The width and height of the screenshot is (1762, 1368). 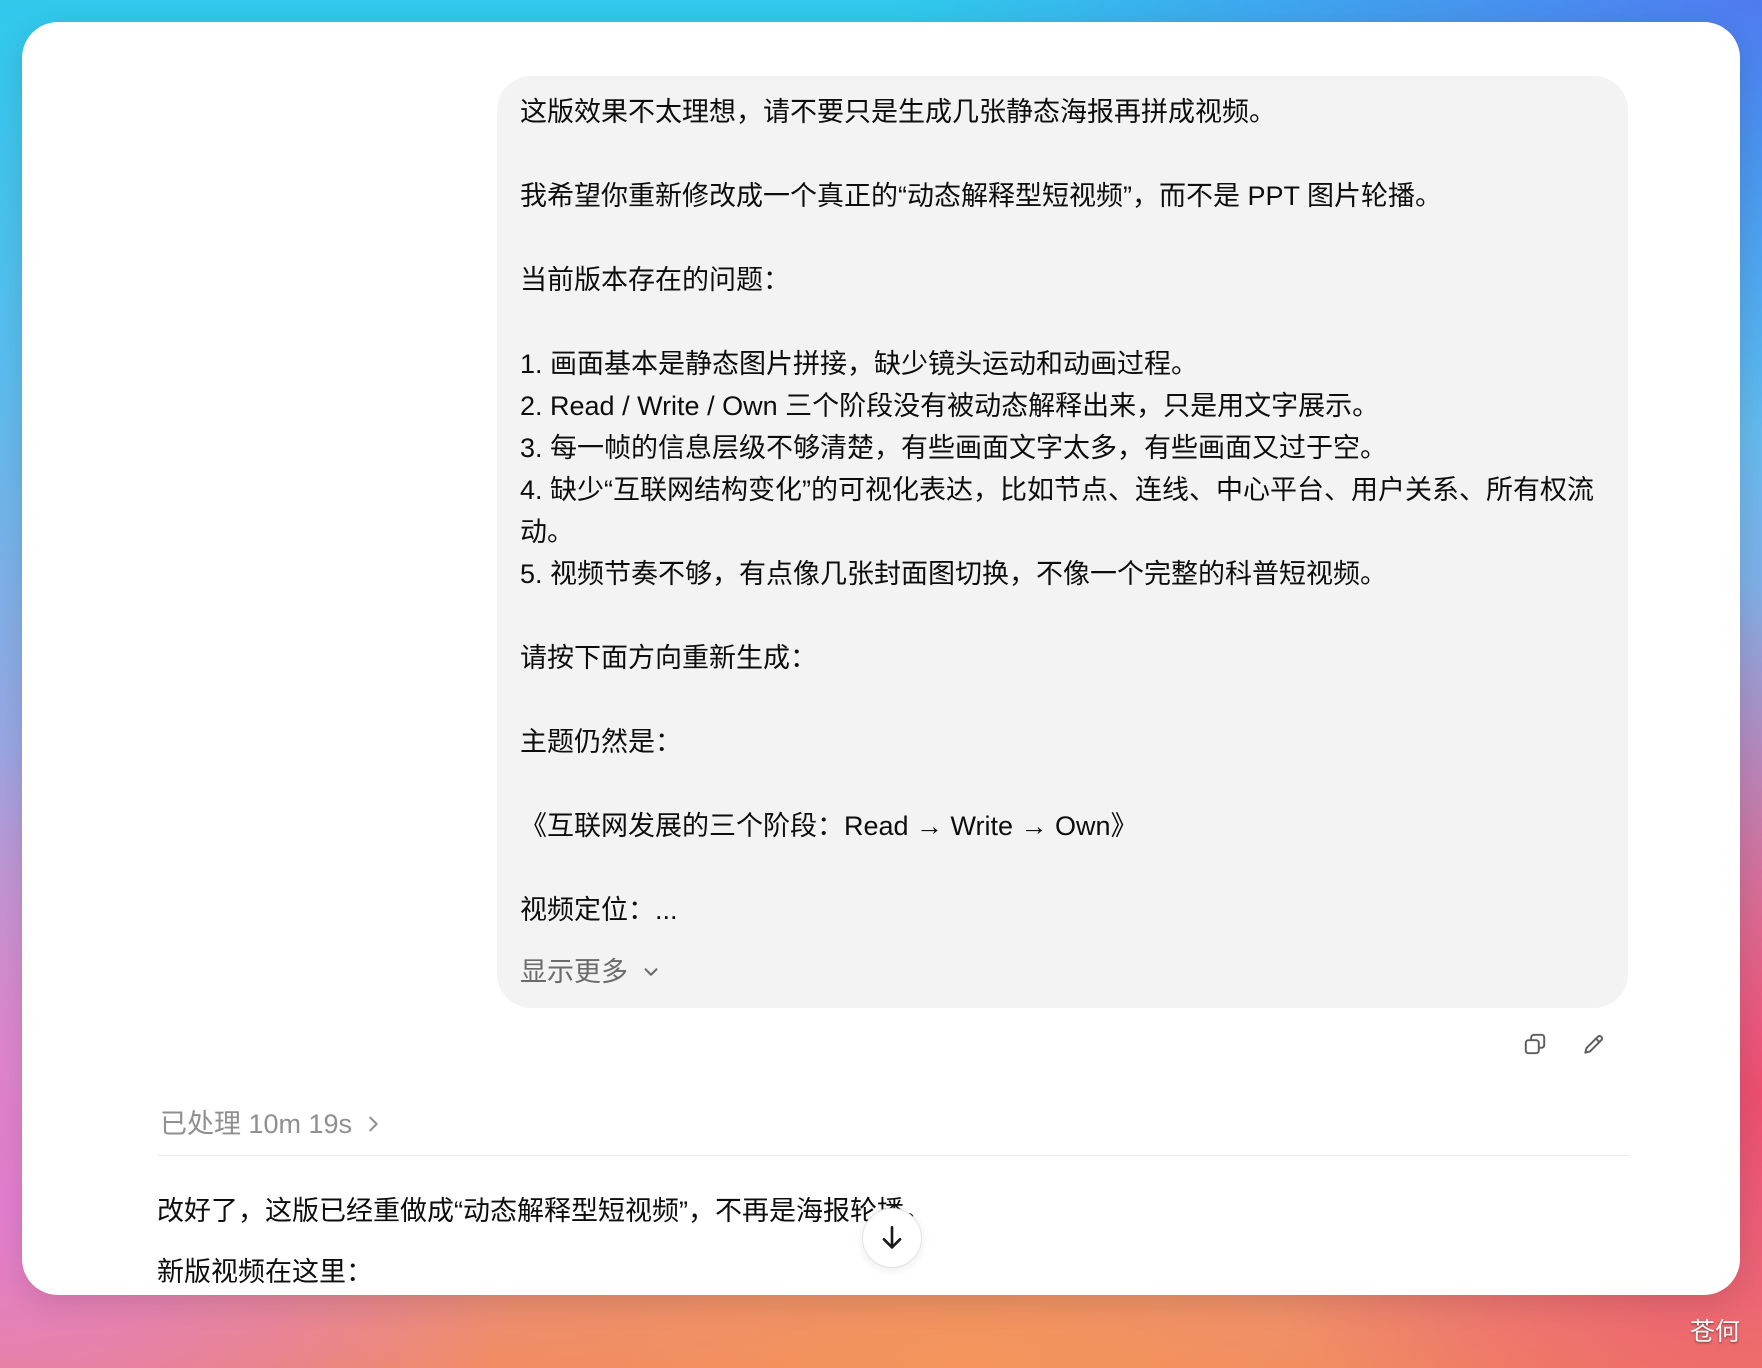 What do you see at coordinates (574, 972) in the screenshot?
I see `show-more-label: 显示更多` at bounding box center [574, 972].